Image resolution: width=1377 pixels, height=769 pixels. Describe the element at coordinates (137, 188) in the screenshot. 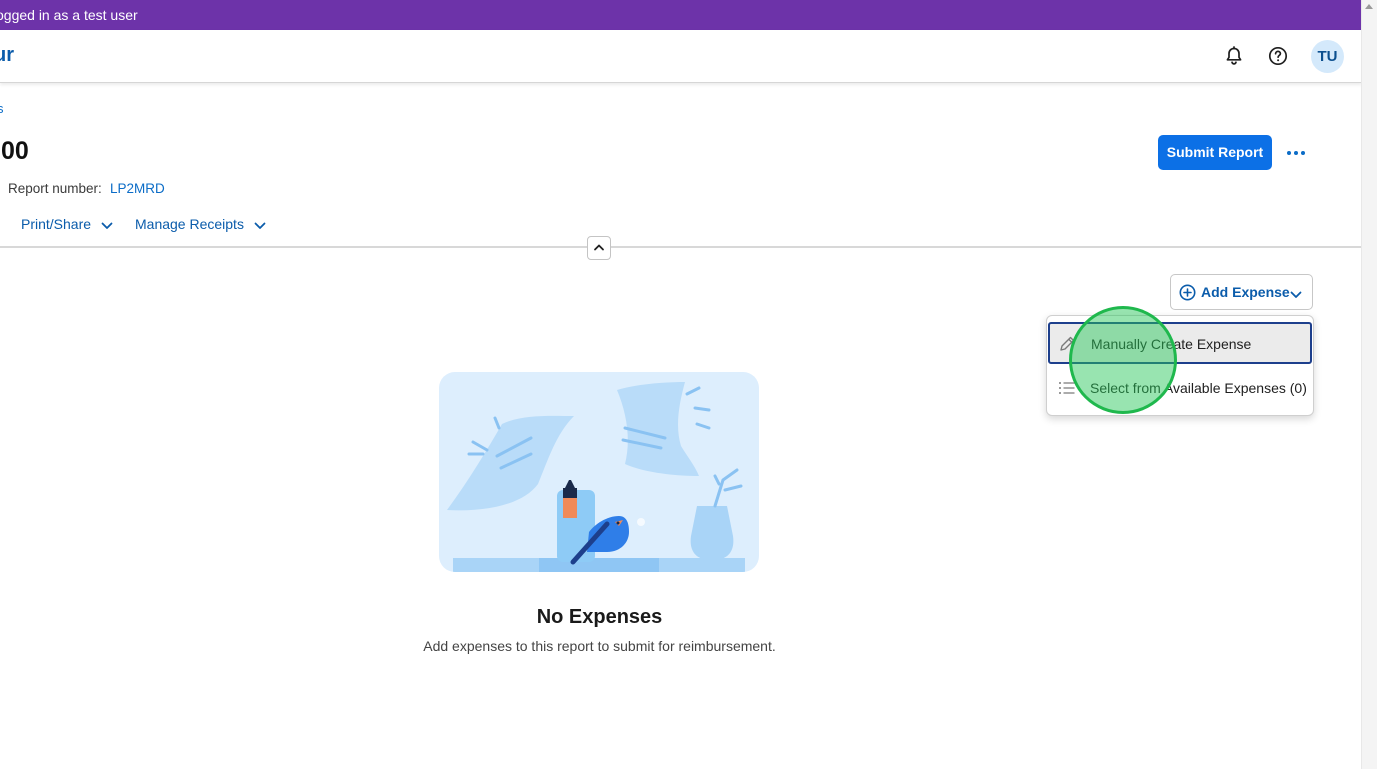

I see `report-number-value: LP2MRD` at that location.